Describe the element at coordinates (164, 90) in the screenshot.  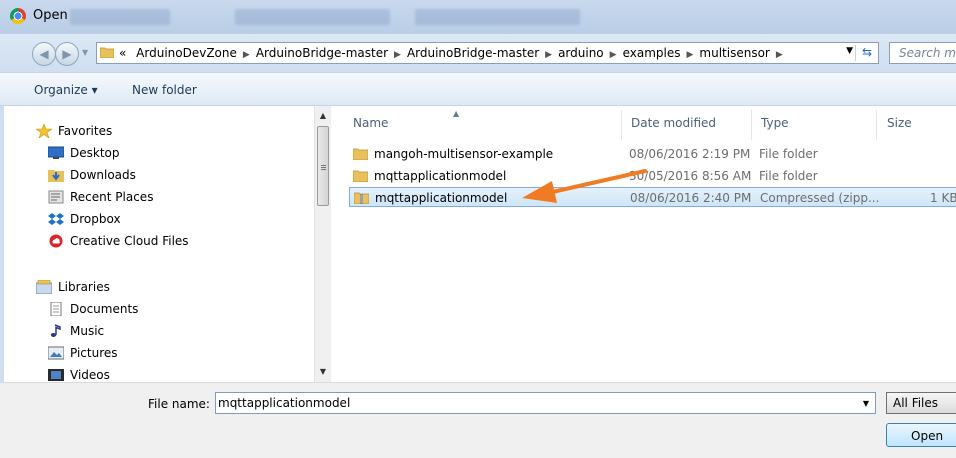
I see `new-folder-button: New folder` at that location.